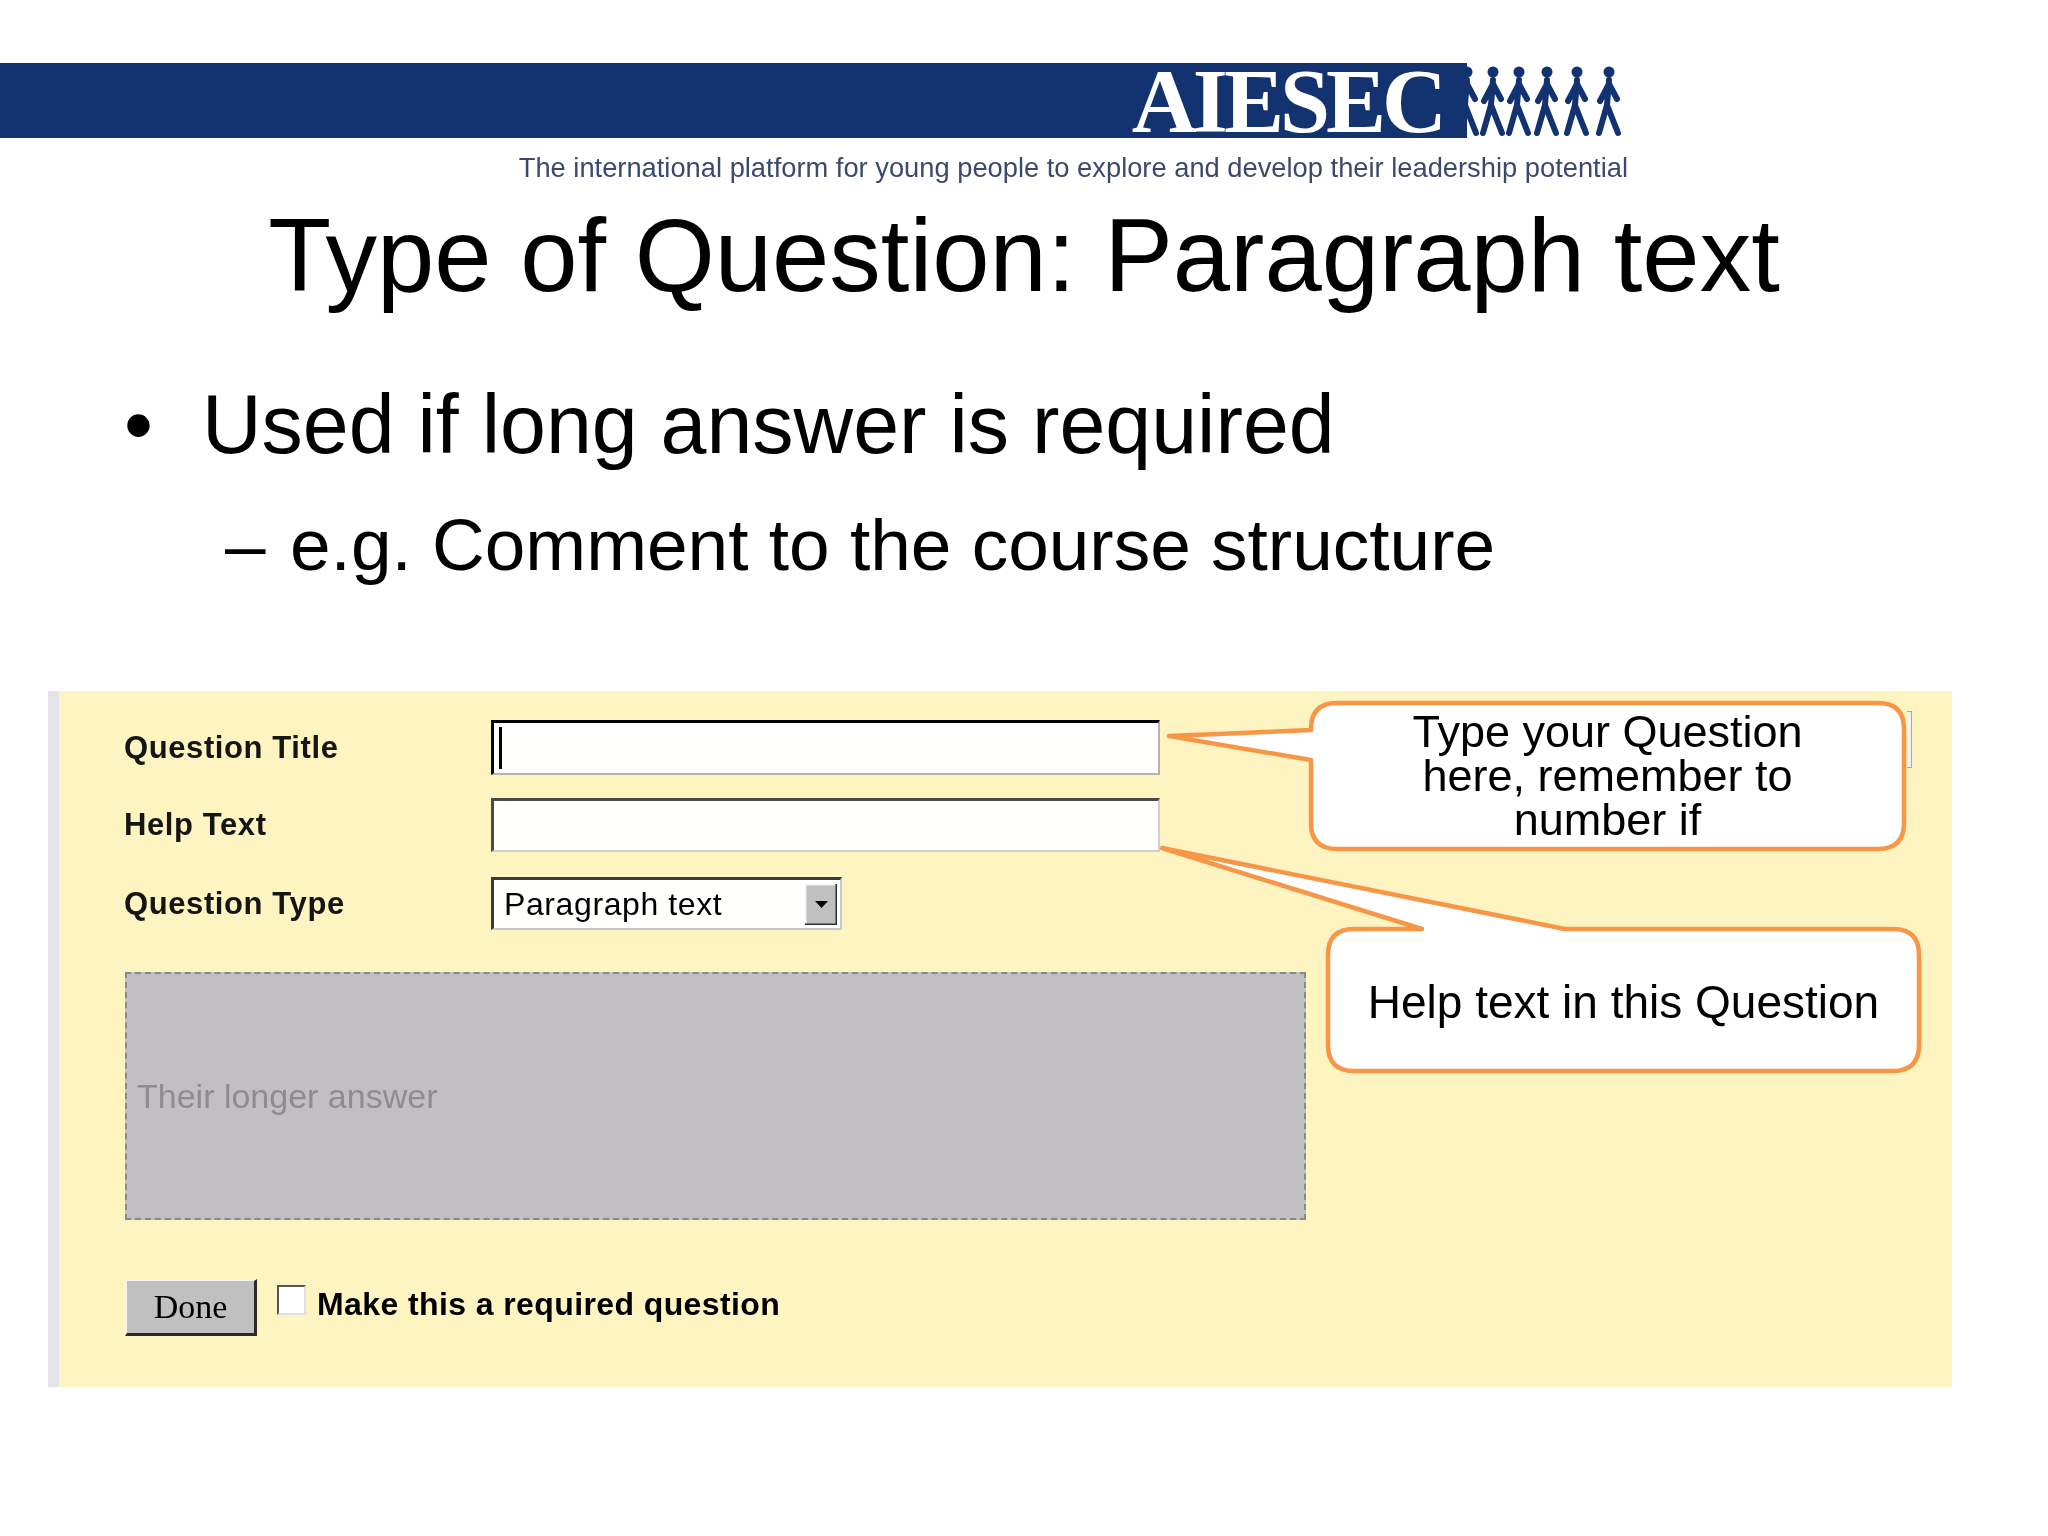 Image resolution: width=2048 pixels, height=1536 pixels. I want to click on field-label: Help Text, so click(195, 825).